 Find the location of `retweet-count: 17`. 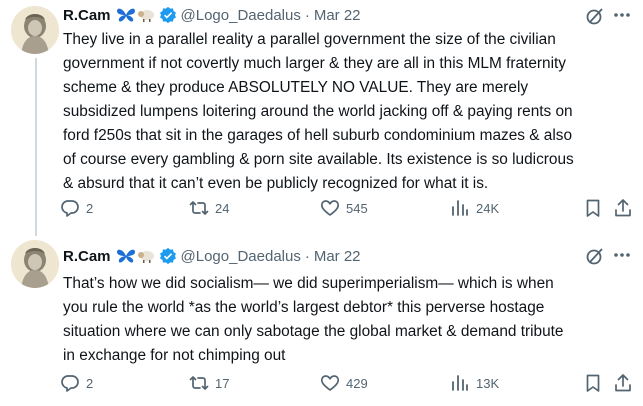

retweet-count: 17 is located at coordinates (222, 383).